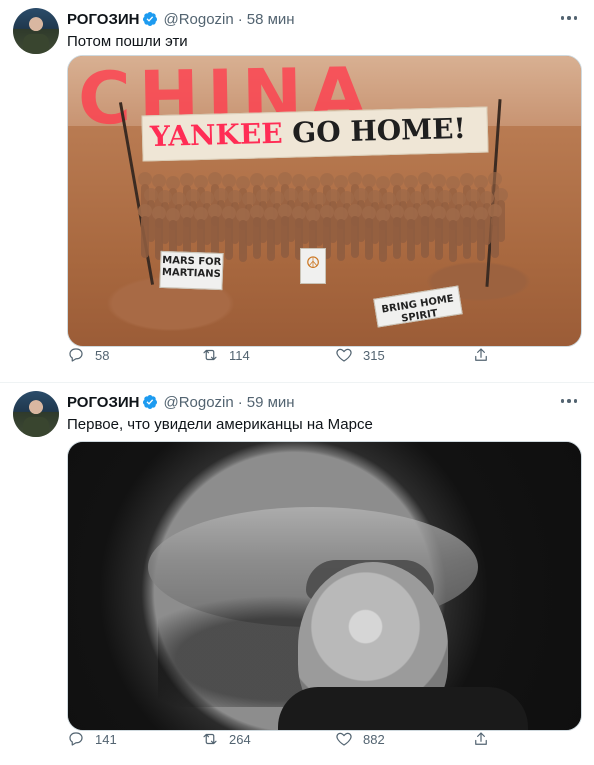  I want to click on like-count: 882, so click(374, 739).